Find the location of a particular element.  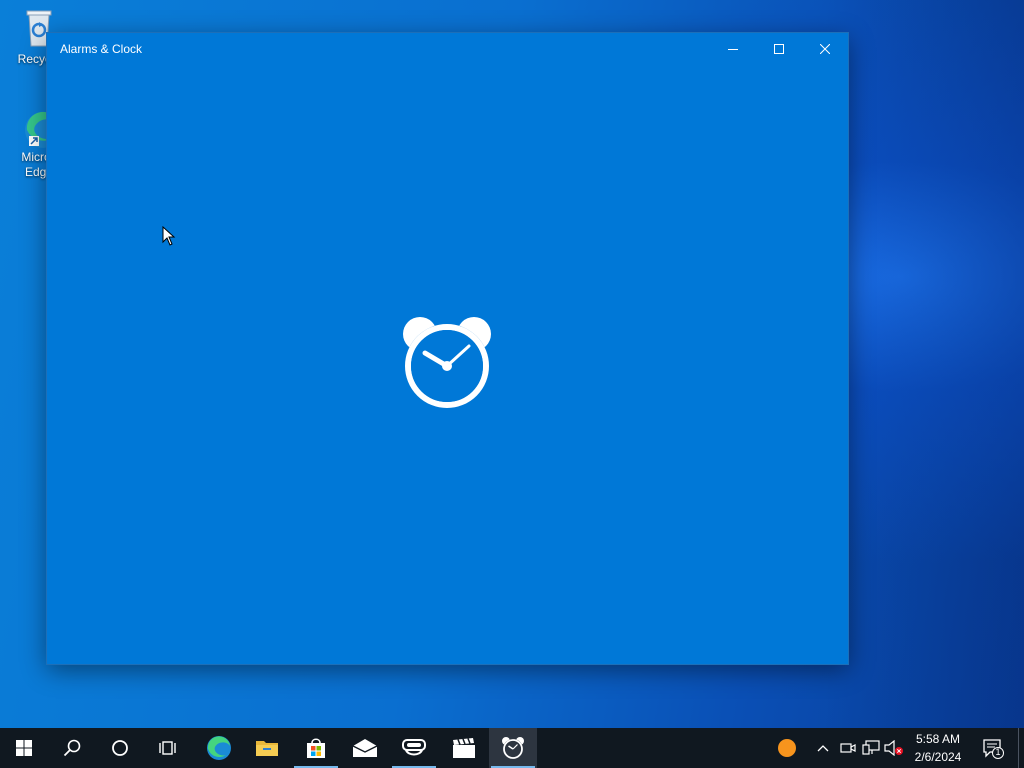

circle-icon is located at coordinates (120, 748).